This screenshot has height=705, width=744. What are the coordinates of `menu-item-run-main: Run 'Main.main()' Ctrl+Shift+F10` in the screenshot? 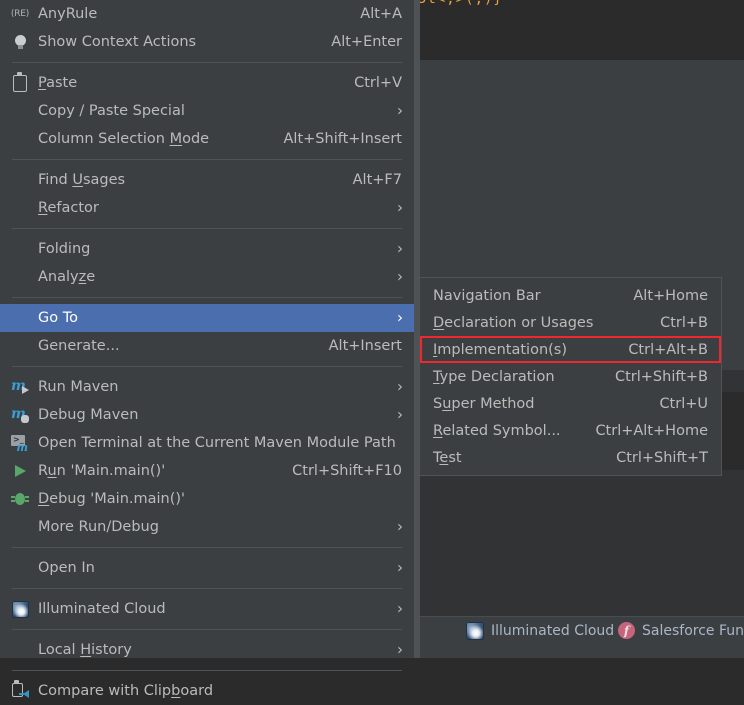 It's located at (207, 471).